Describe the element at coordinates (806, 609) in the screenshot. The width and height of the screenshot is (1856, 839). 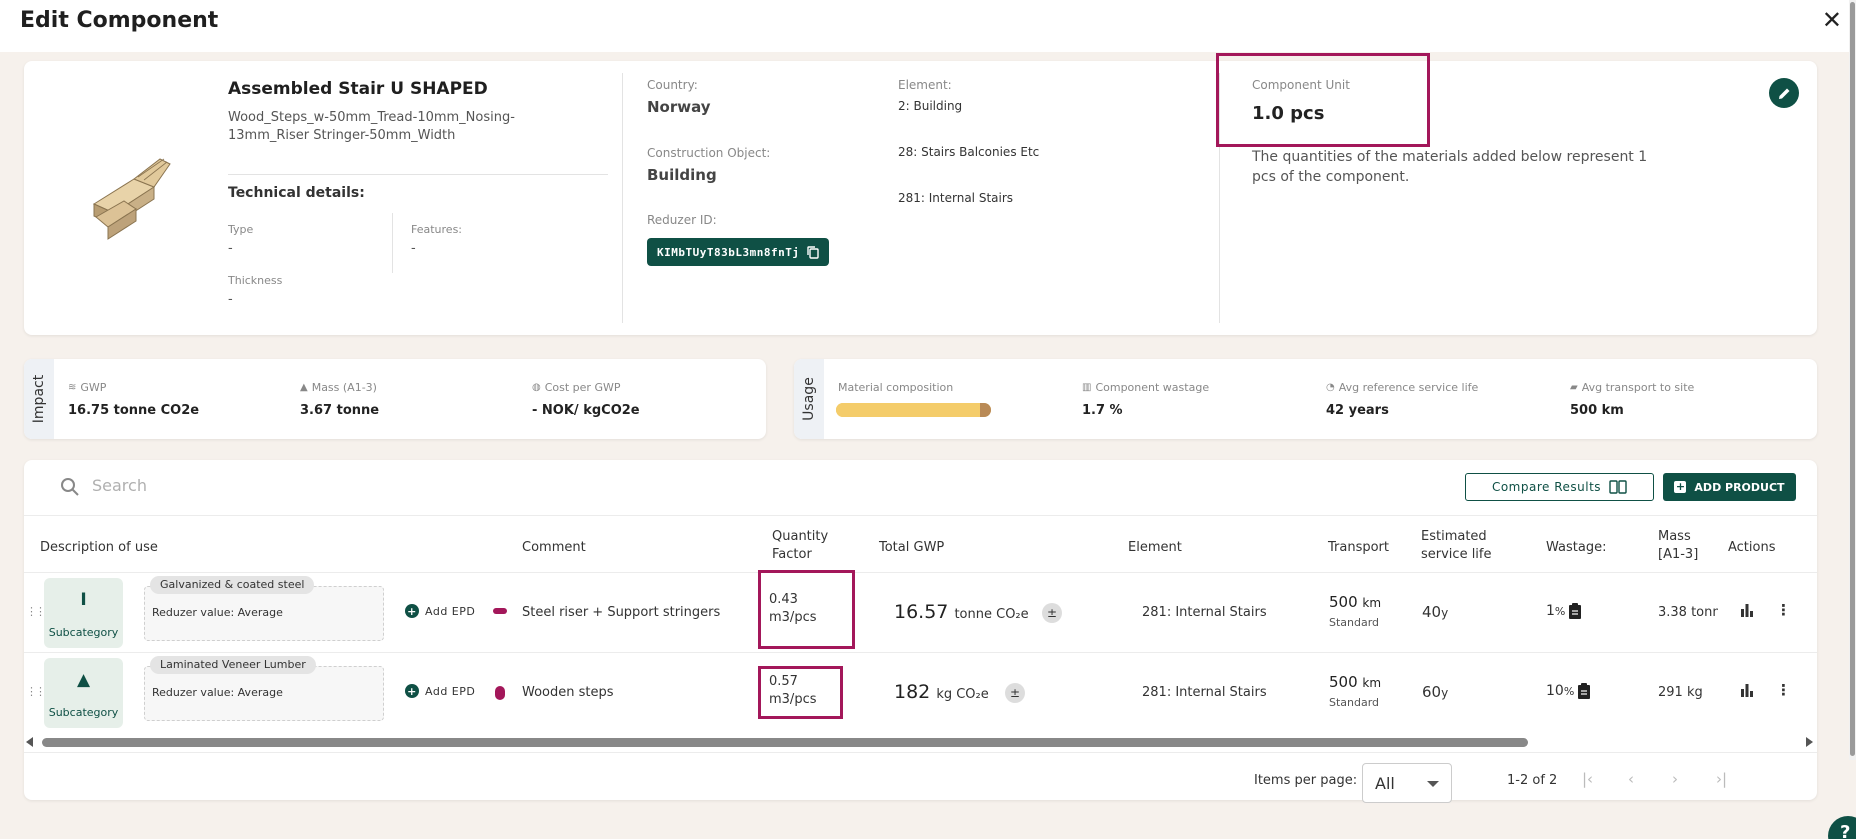
I see `quantity-factor-cell: 0.43 m3/pcs` at that location.